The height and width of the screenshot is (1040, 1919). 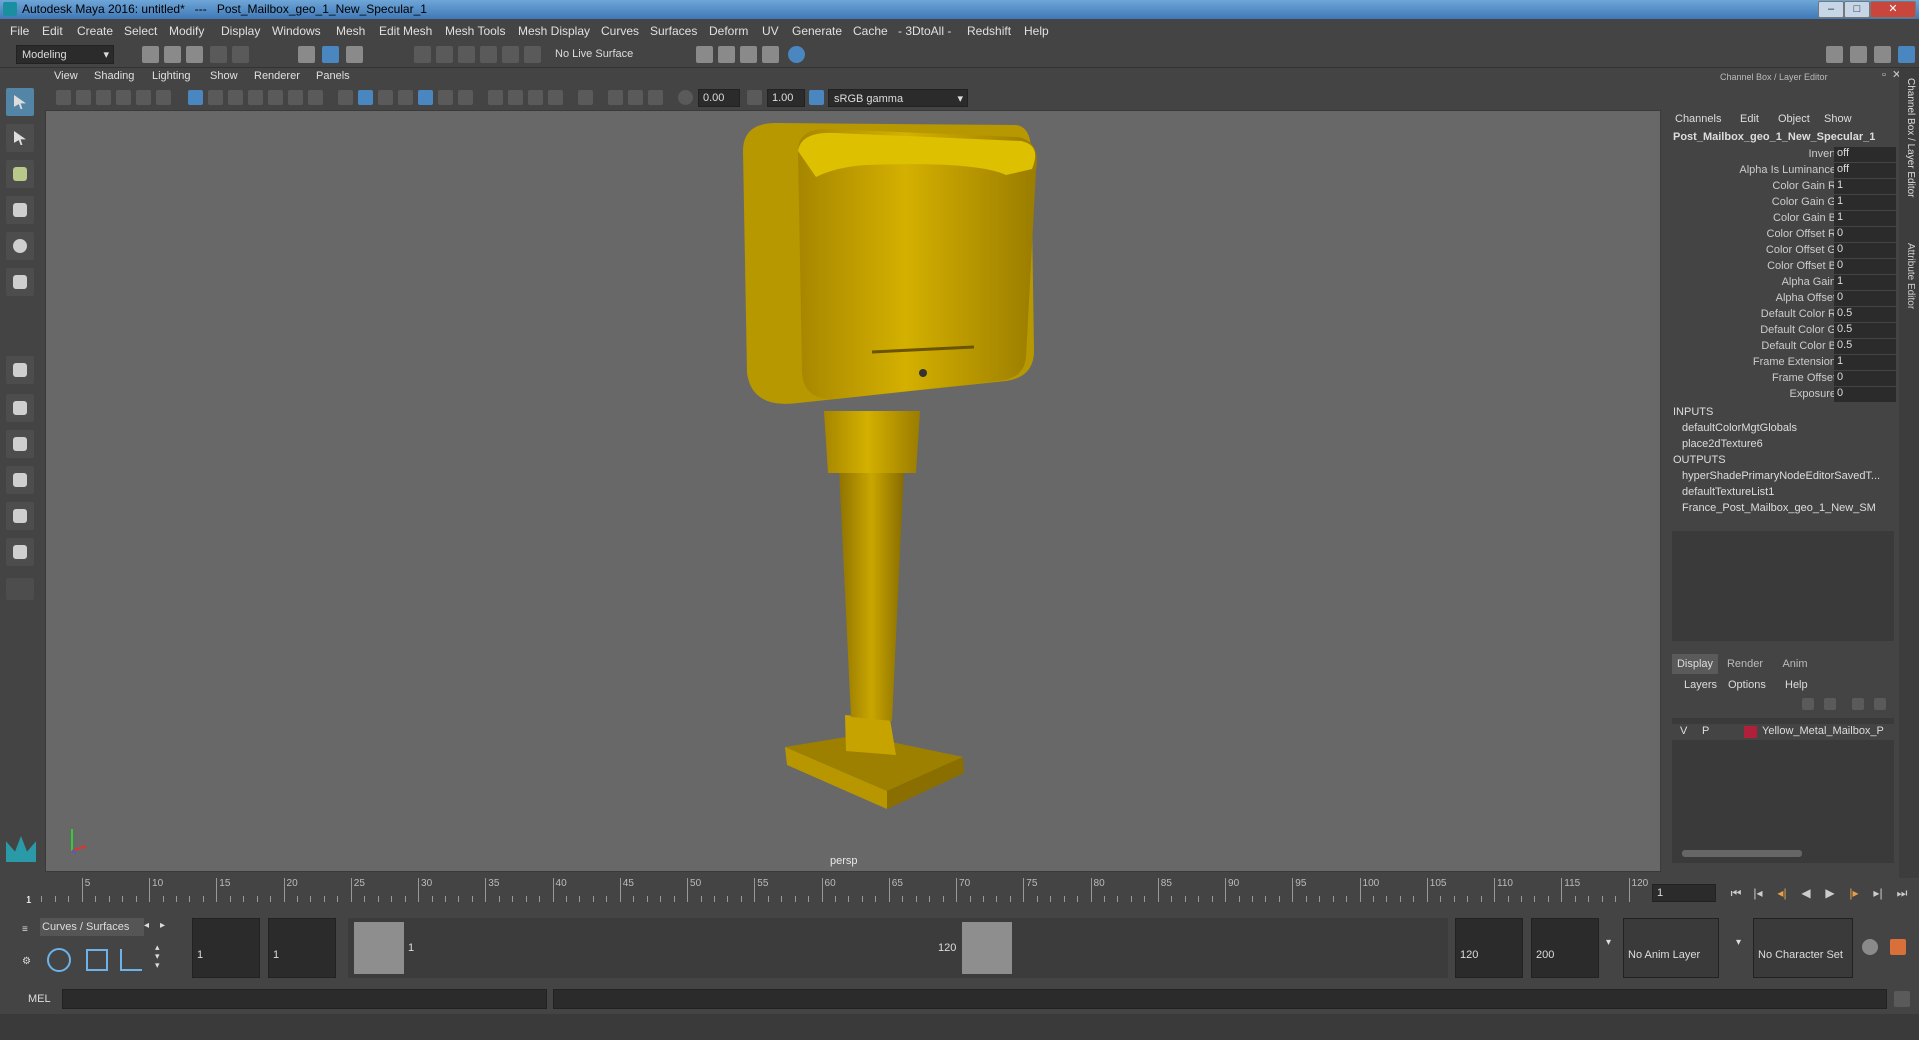 What do you see at coordinates (345, 97) in the screenshot?
I see `wireframe-icon` at bounding box center [345, 97].